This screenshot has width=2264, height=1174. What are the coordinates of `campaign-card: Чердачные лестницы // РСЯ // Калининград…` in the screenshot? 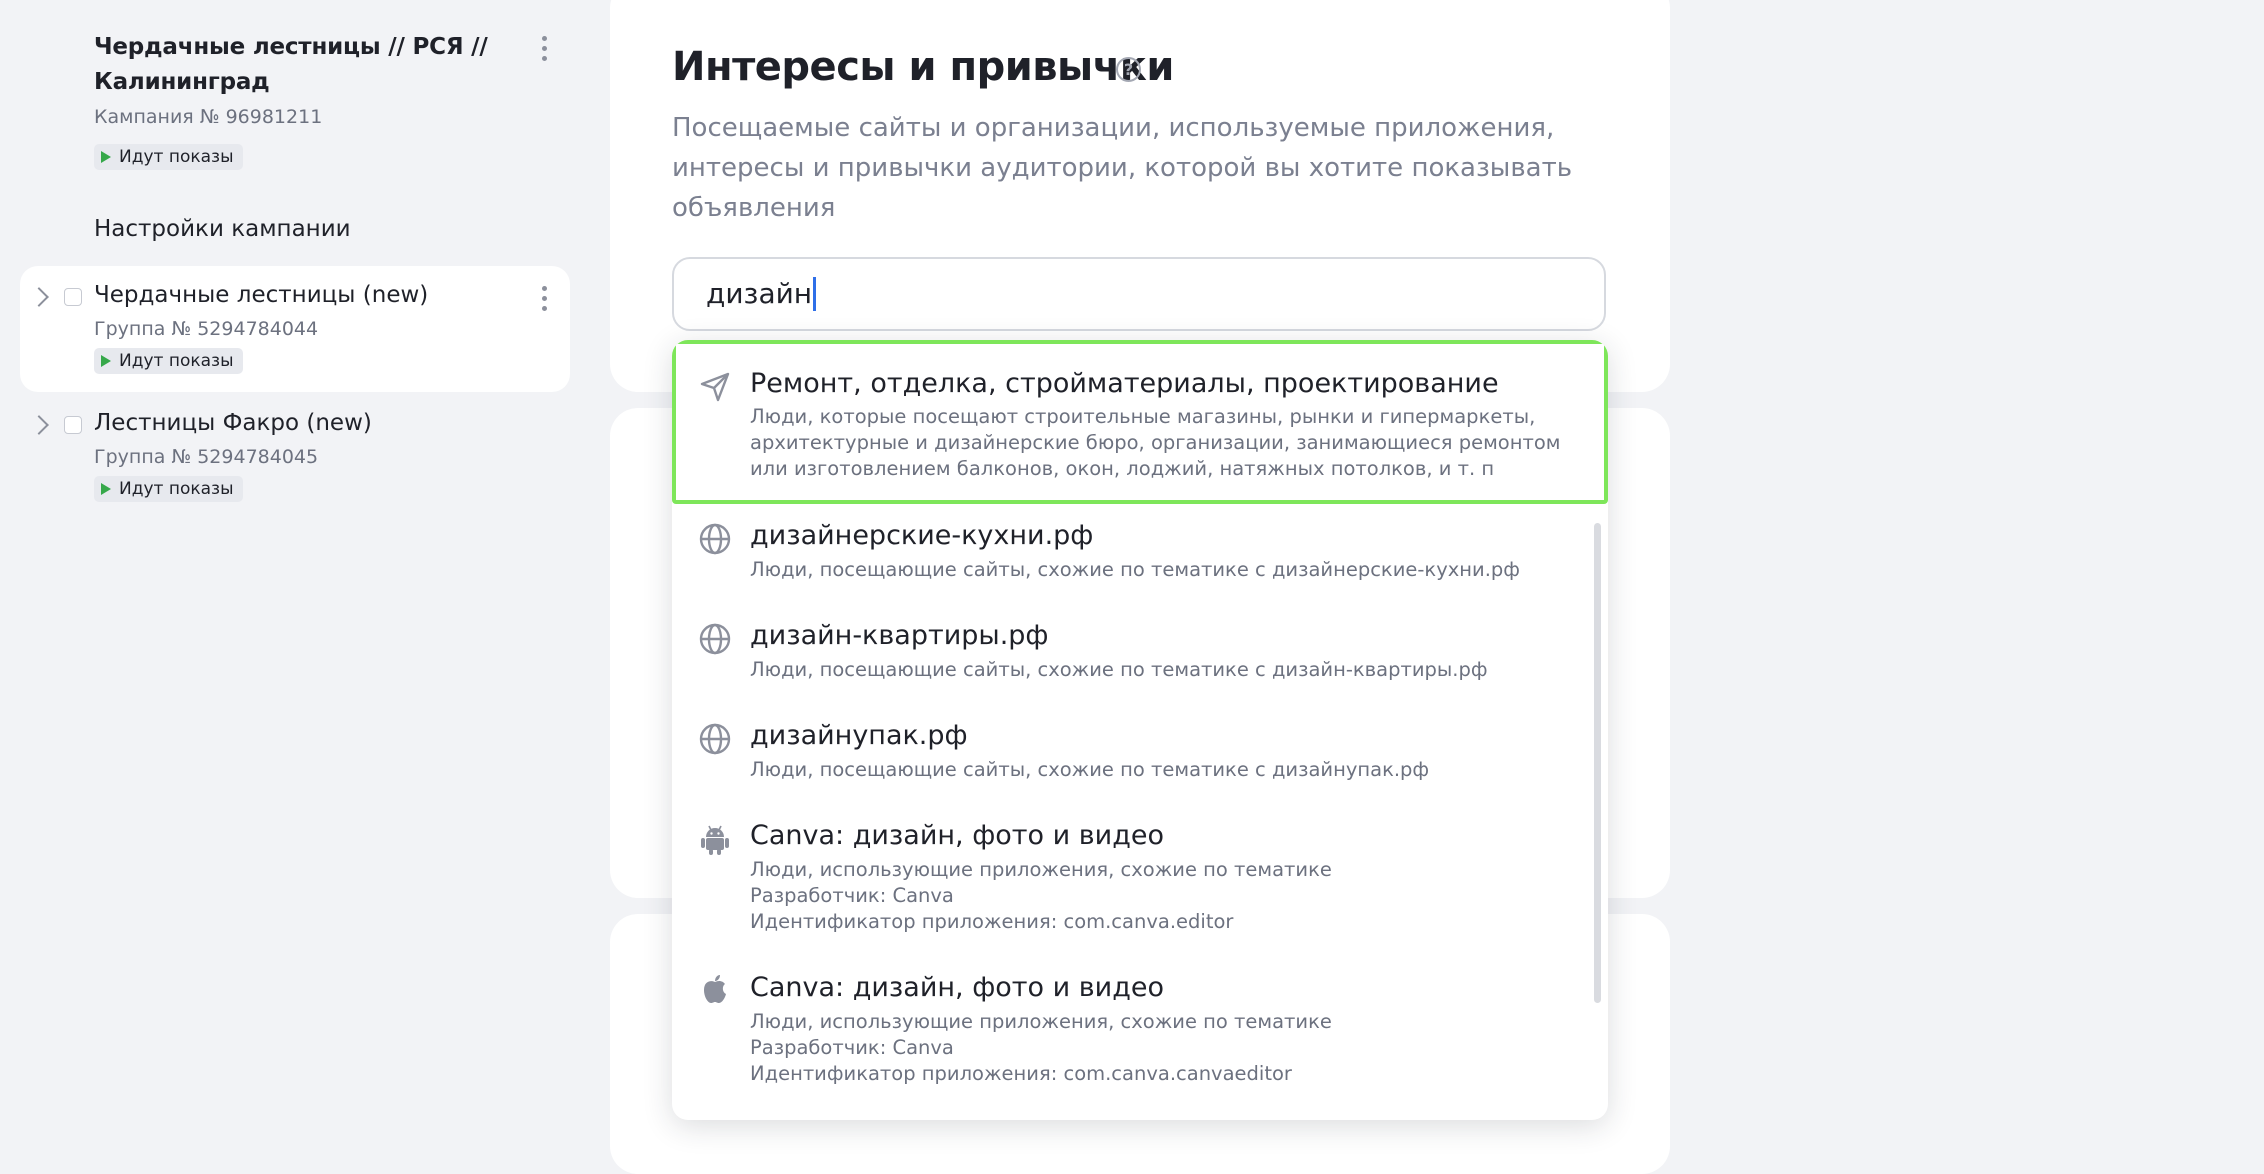 It's located at (295, 100).